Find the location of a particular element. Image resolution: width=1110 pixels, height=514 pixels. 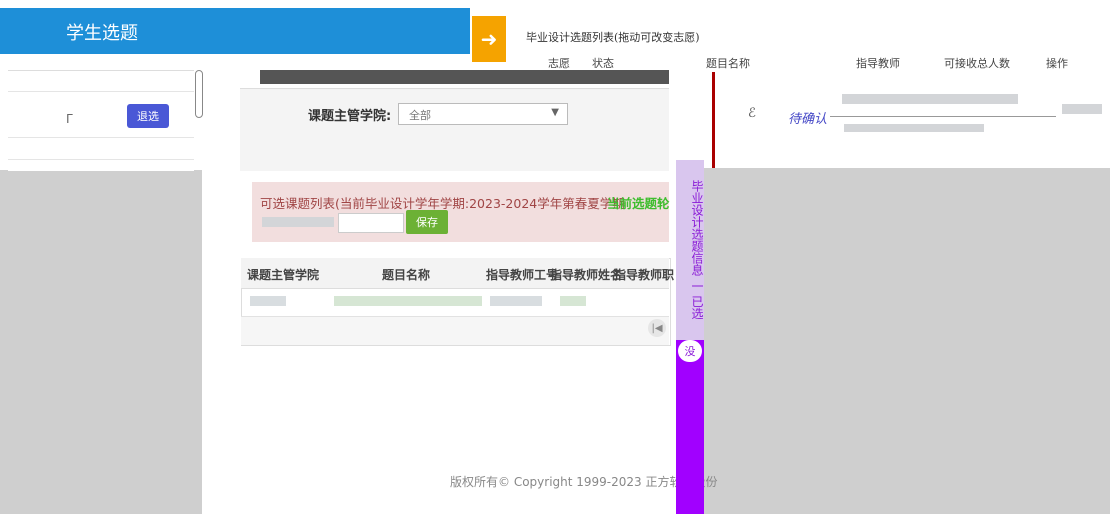

current-round-text: 当前选题轮 is located at coordinates (638, 203).